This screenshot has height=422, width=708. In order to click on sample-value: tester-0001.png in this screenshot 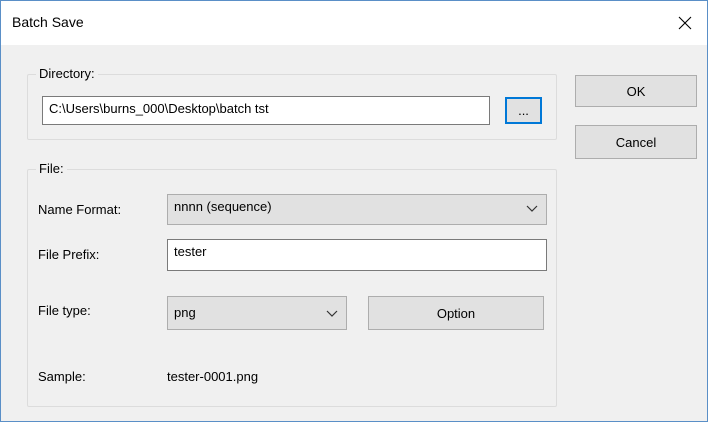, I will do `click(213, 376)`.